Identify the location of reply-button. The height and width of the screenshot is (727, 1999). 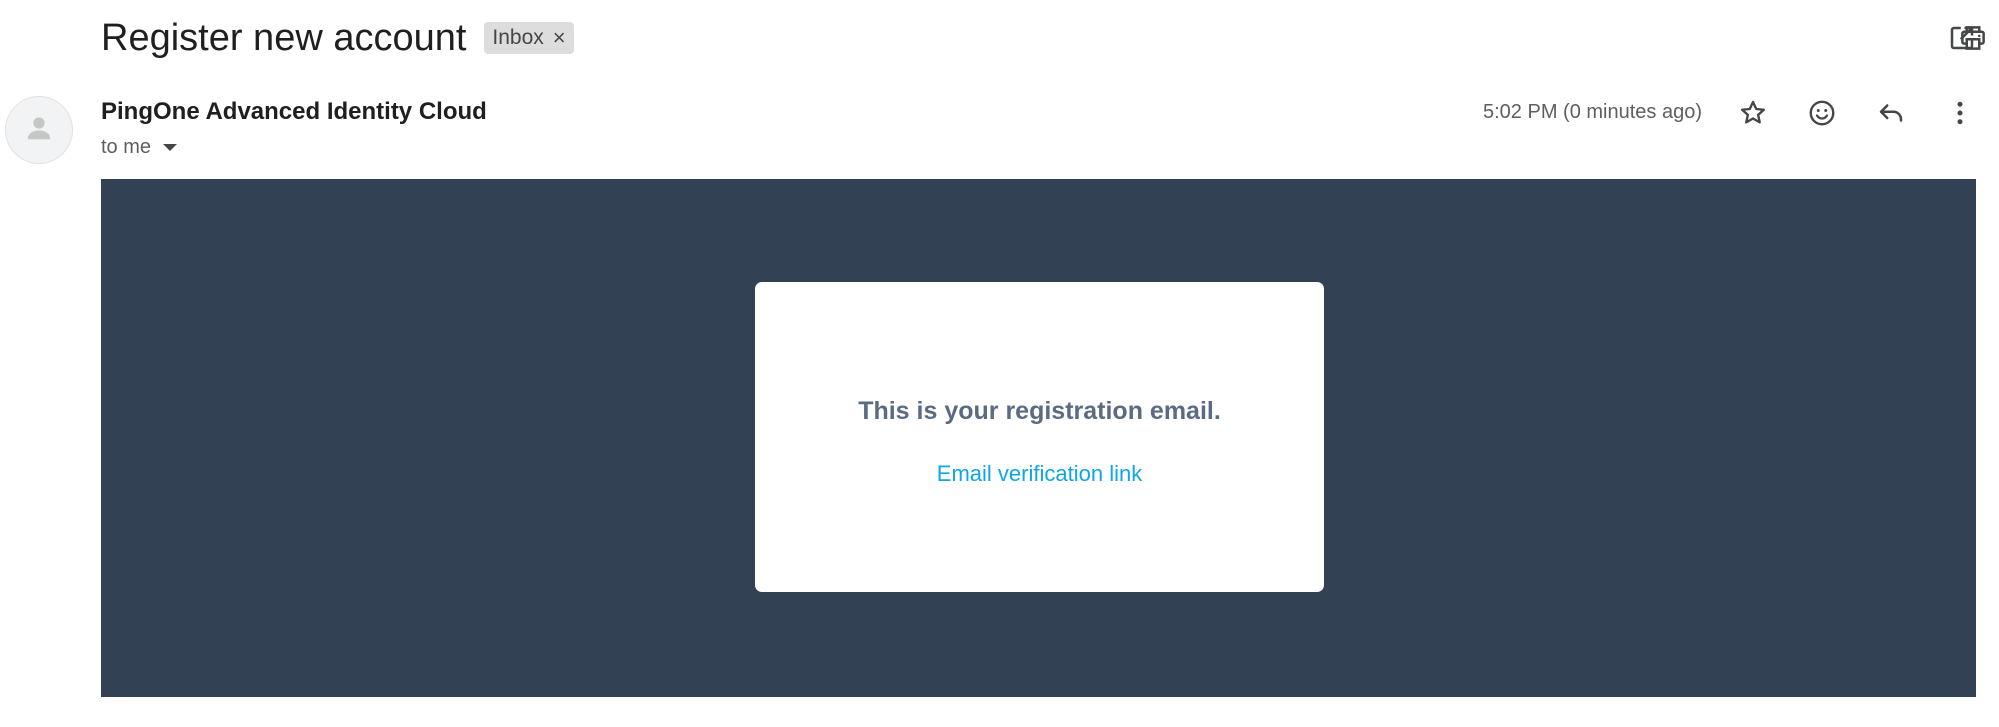
(1891, 113).